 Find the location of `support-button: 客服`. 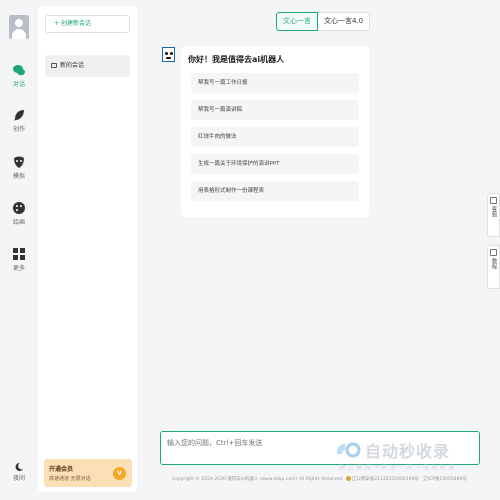

support-button: 客服 is located at coordinates (493, 215).